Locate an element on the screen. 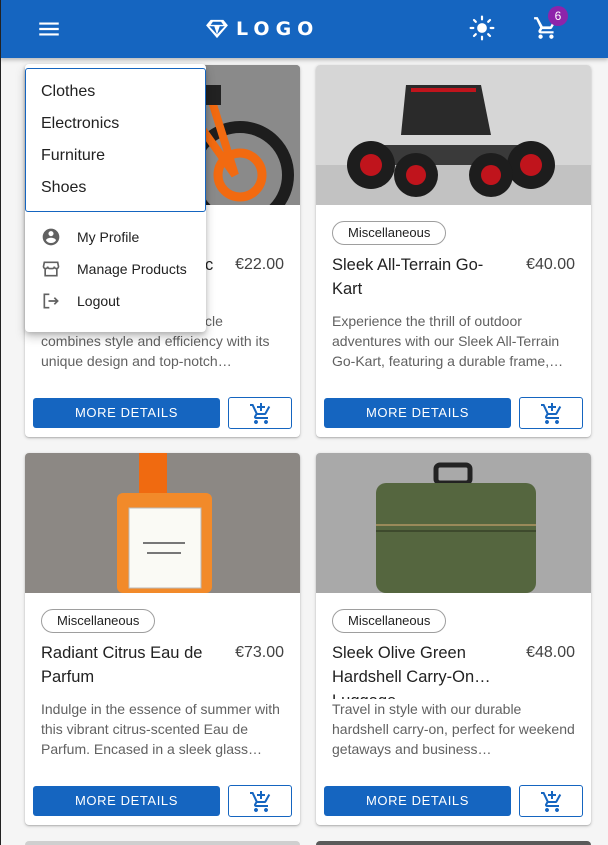 The width and height of the screenshot is (608, 845). category-item-electronics: Electronics is located at coordinates (80, 124).